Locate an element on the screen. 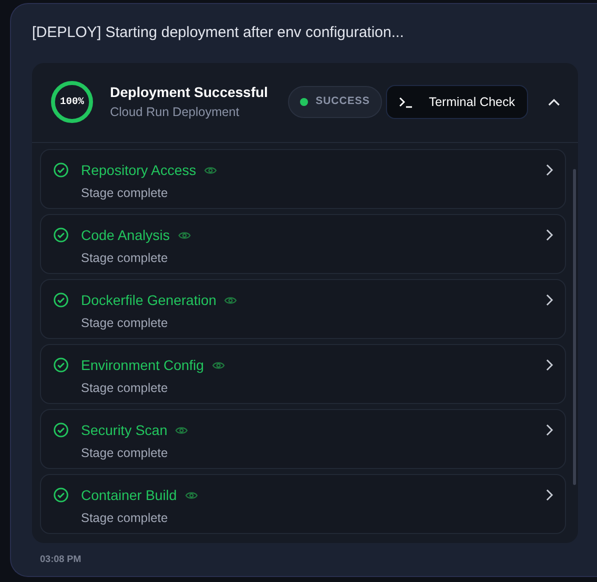 The image size is (597, 582). progress-percent: 100% is located at coordinates (71, 103).